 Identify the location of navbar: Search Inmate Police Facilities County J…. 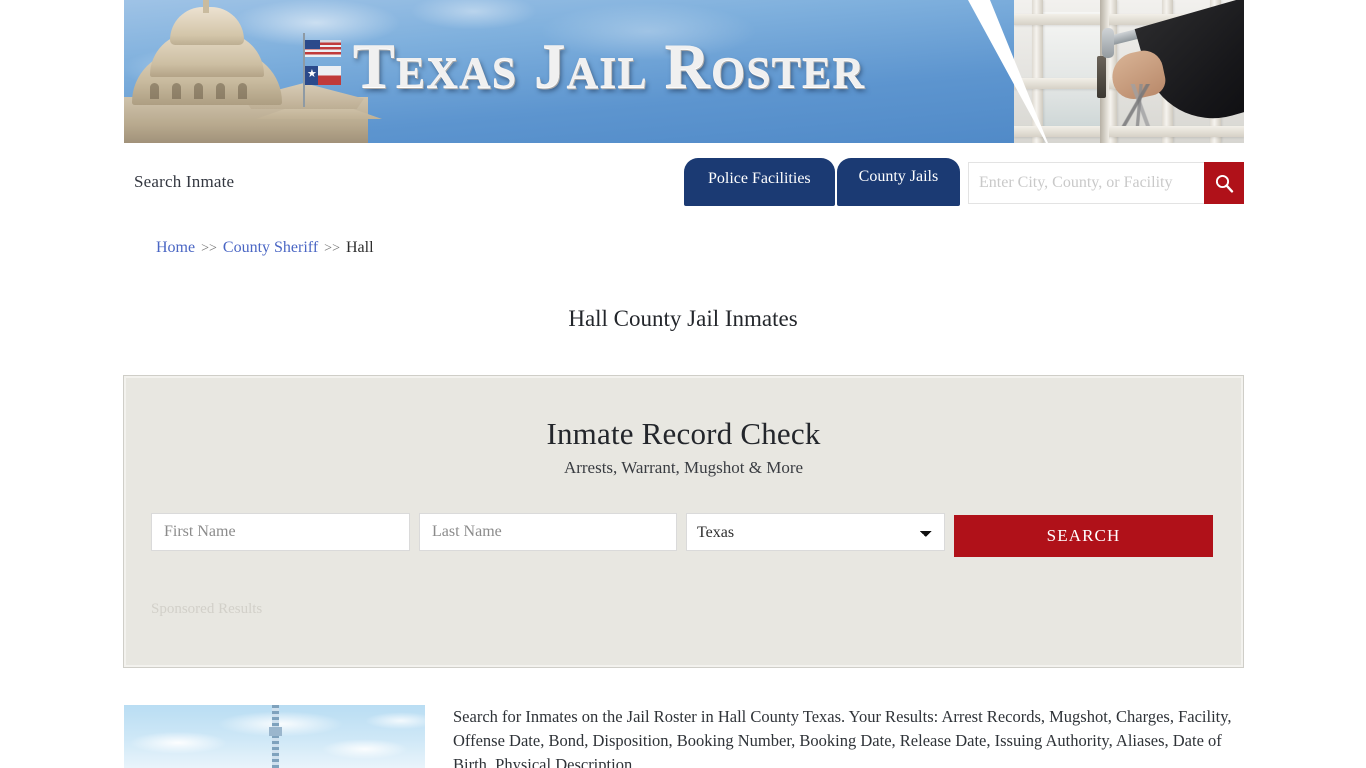
(684, 180).